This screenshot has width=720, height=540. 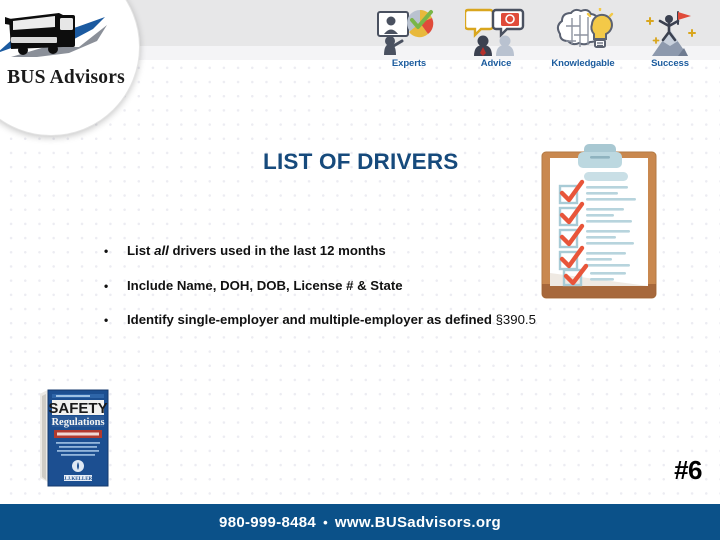 I want to click on presenter-chart-icon, so click(x=409, y=31).